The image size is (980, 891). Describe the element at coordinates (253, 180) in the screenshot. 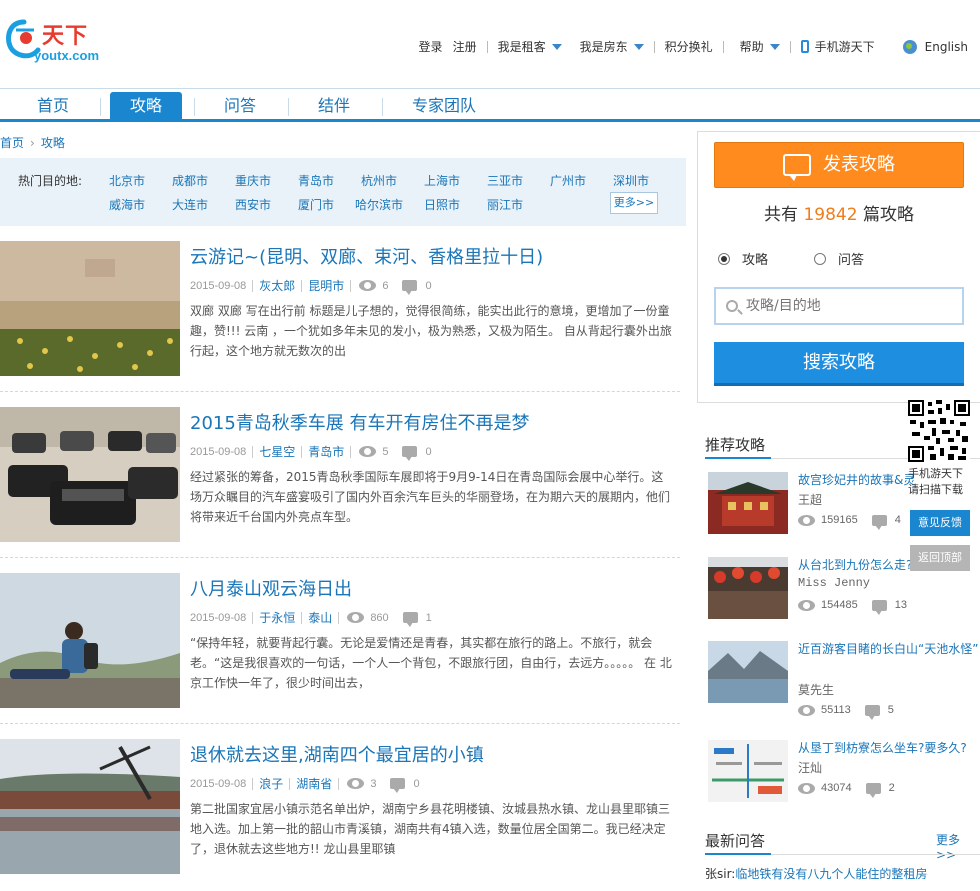

I see `city-link: 重庆市` at that location.